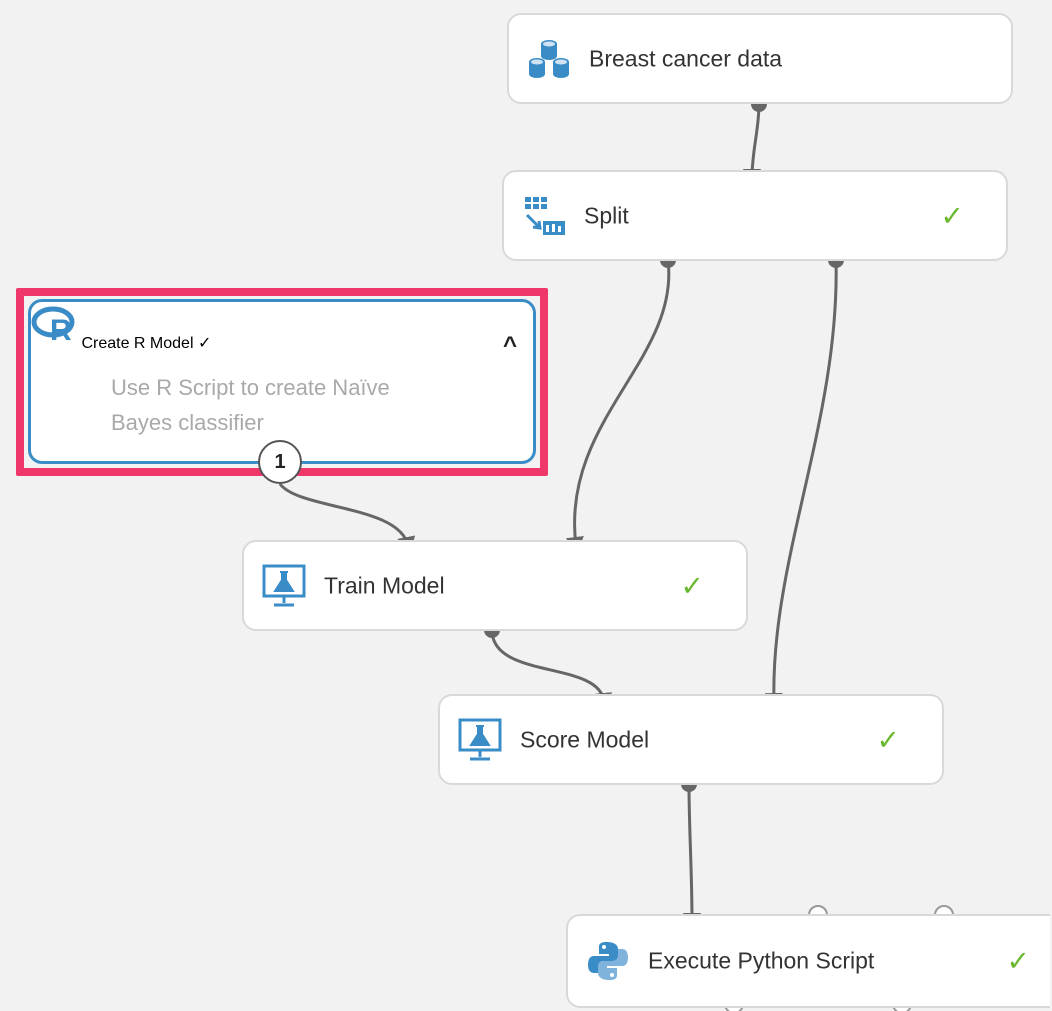  Describe the element at coordinates (137, 343) in the screenshot. I see `module-title: Create R Model` at that location.